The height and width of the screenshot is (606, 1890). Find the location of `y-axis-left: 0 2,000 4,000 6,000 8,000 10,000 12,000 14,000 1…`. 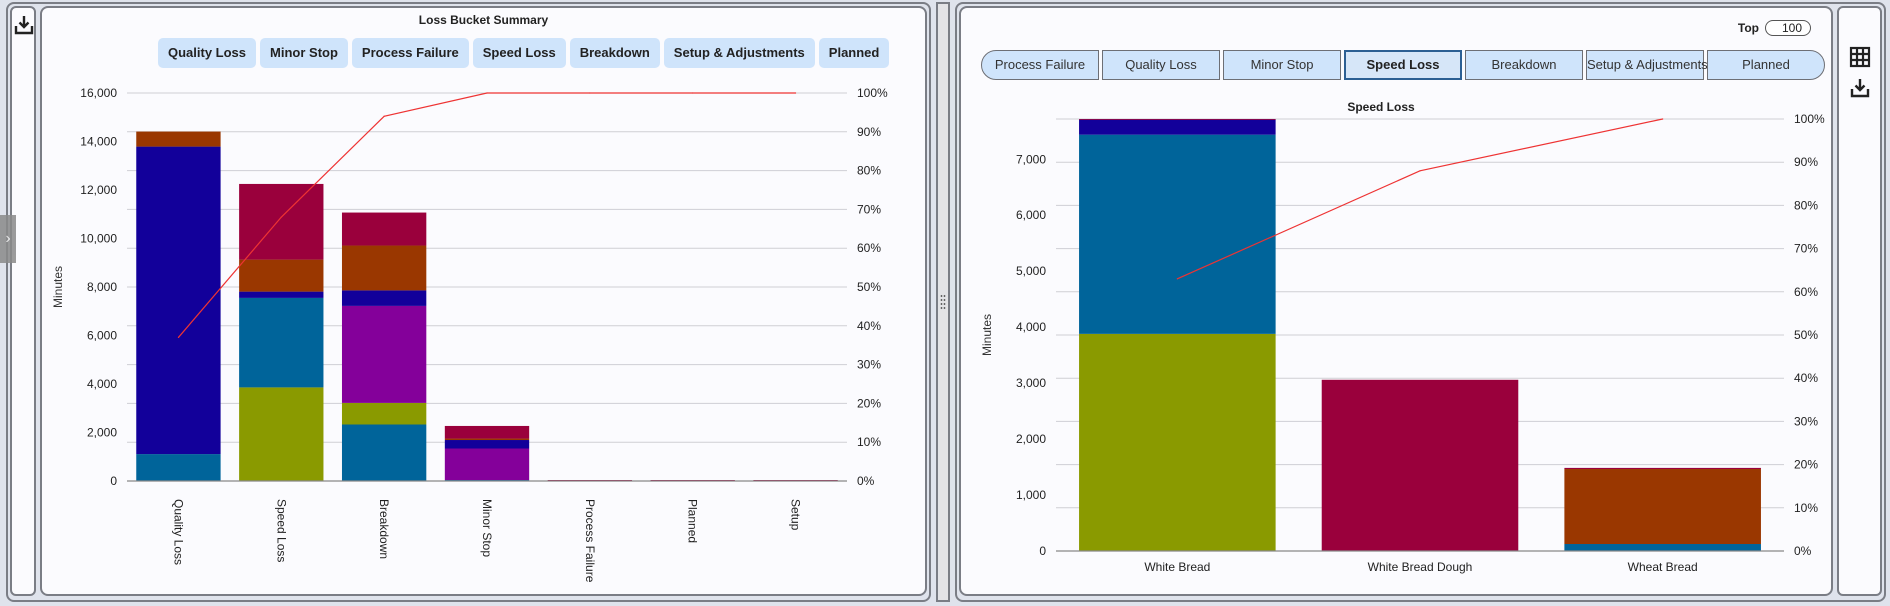

y-axis-left: 0 2,000 4,000 6,000 8,000 10,000 12,000 14,000 1… is located at coordinates (98, 287).